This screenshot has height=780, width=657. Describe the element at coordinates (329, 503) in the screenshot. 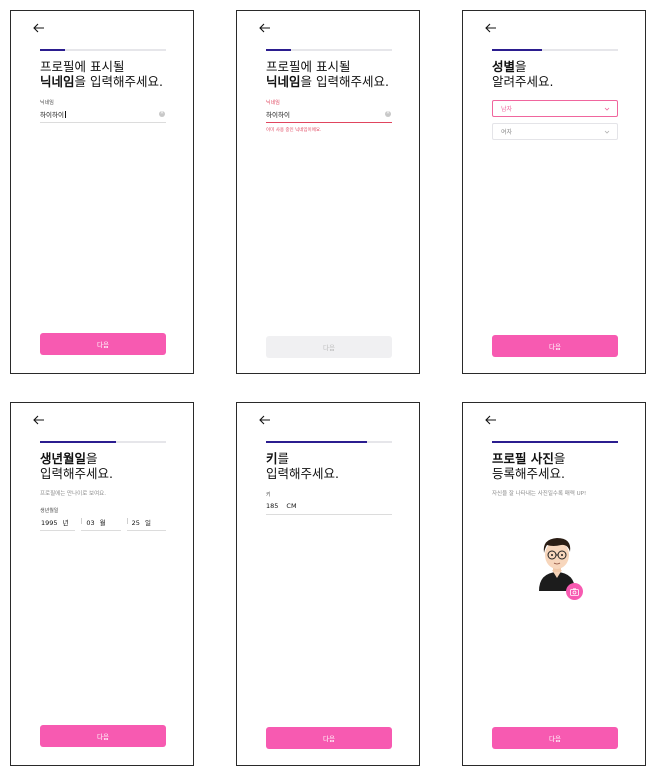

I see `height-field: 키 185 CM` at that location.